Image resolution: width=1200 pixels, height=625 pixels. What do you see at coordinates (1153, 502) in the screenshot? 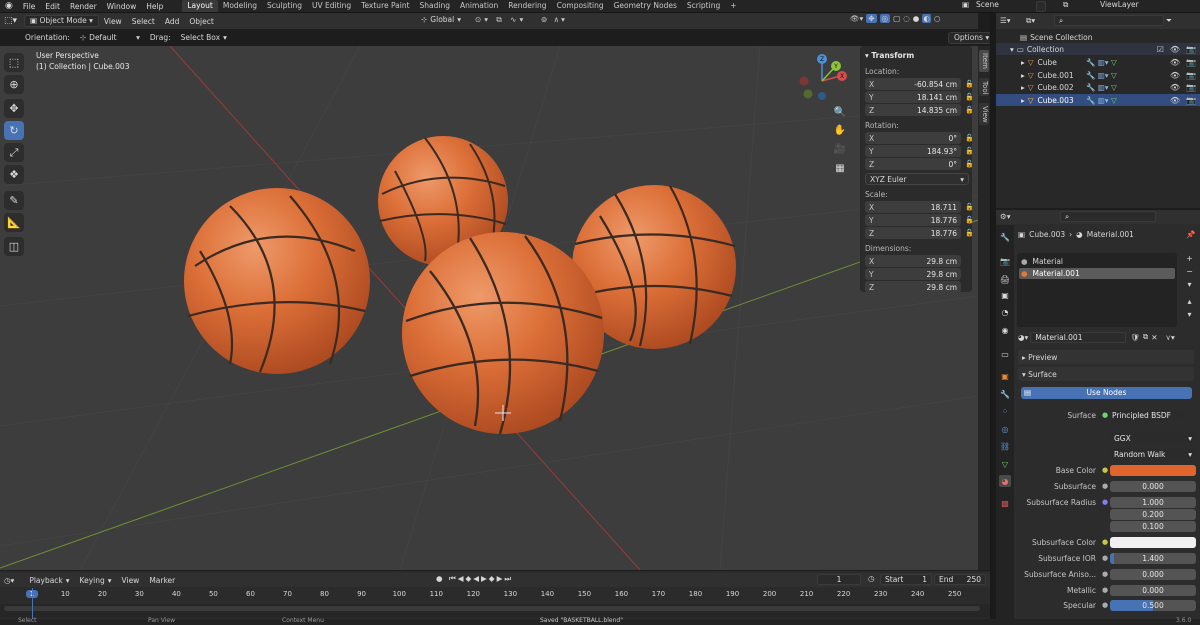
I see `subsurface-radius-x-field: 1.000` at bounding box center [1153, 502].